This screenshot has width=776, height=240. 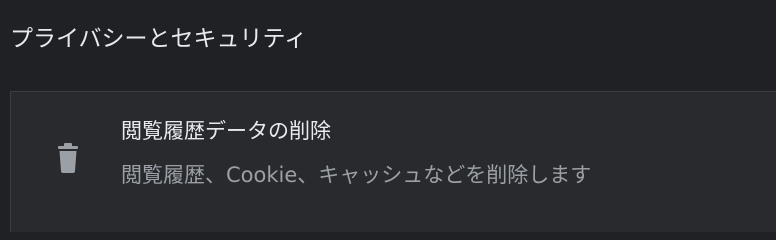 What do you see at coordinates (159, 39) in the screenshot?
I see `section-title: プライバシーとセキュリティ` at bounding box center [159, 39].